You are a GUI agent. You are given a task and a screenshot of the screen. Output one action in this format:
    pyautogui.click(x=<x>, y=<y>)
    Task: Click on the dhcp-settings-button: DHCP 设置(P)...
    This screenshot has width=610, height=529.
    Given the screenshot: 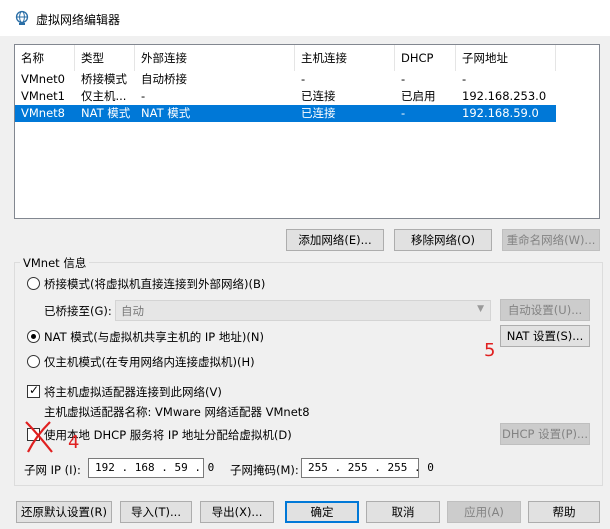 What is the action you would take?
    pyautogui.click(x=545, y=434)
    